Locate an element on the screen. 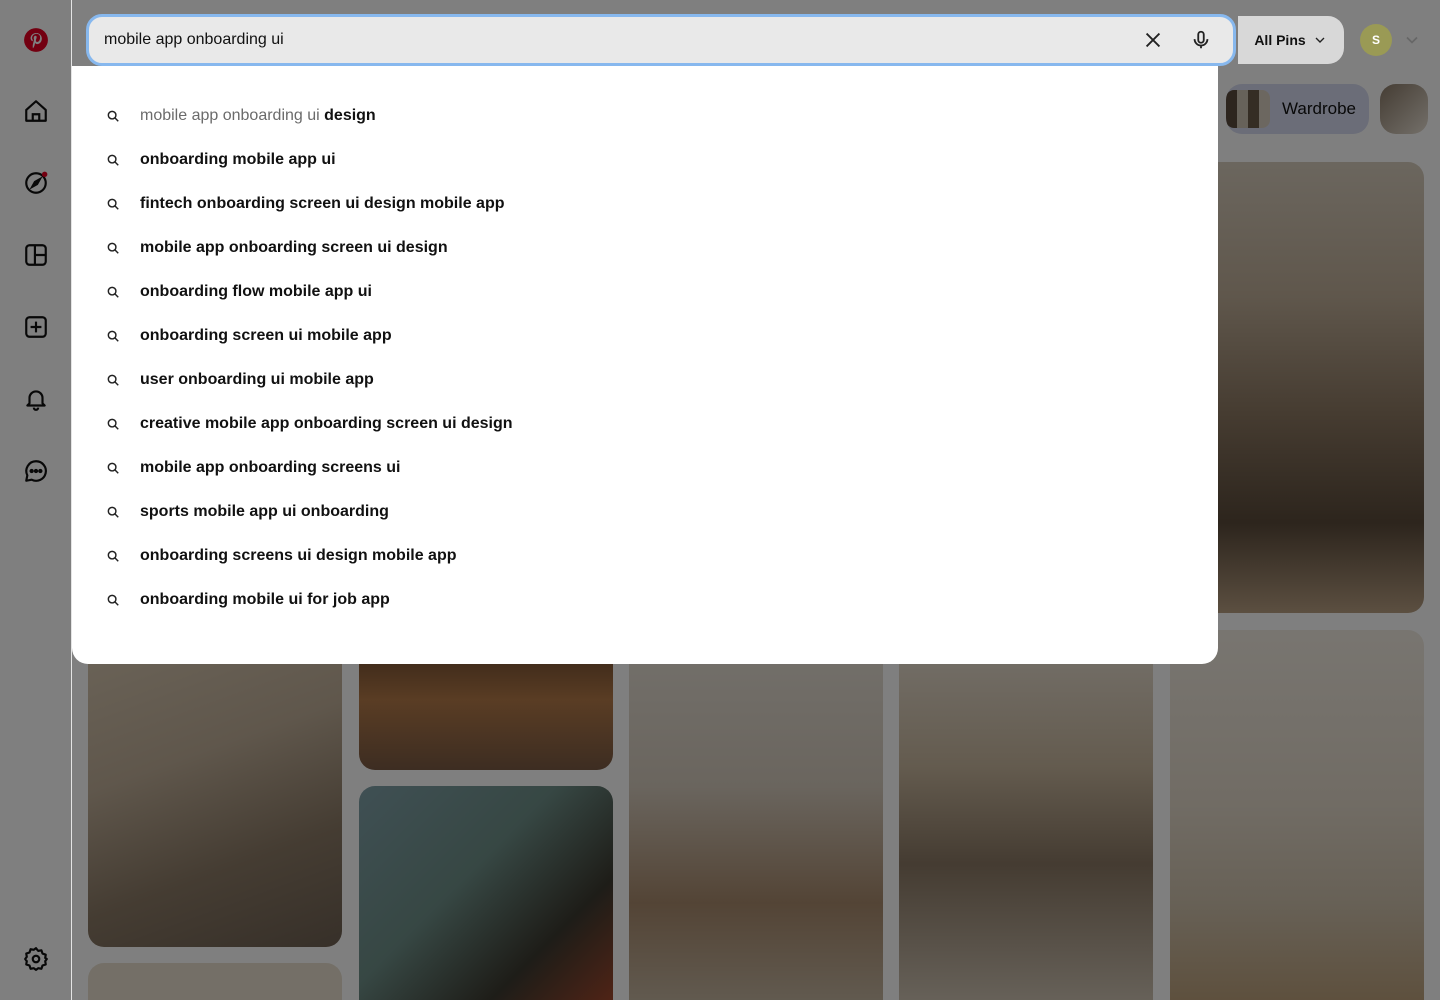 The width and height of the screenshot is (1440, 1000). suggestion-item: onboarding screens ui design mobile app is located at coordinates (645, 556).